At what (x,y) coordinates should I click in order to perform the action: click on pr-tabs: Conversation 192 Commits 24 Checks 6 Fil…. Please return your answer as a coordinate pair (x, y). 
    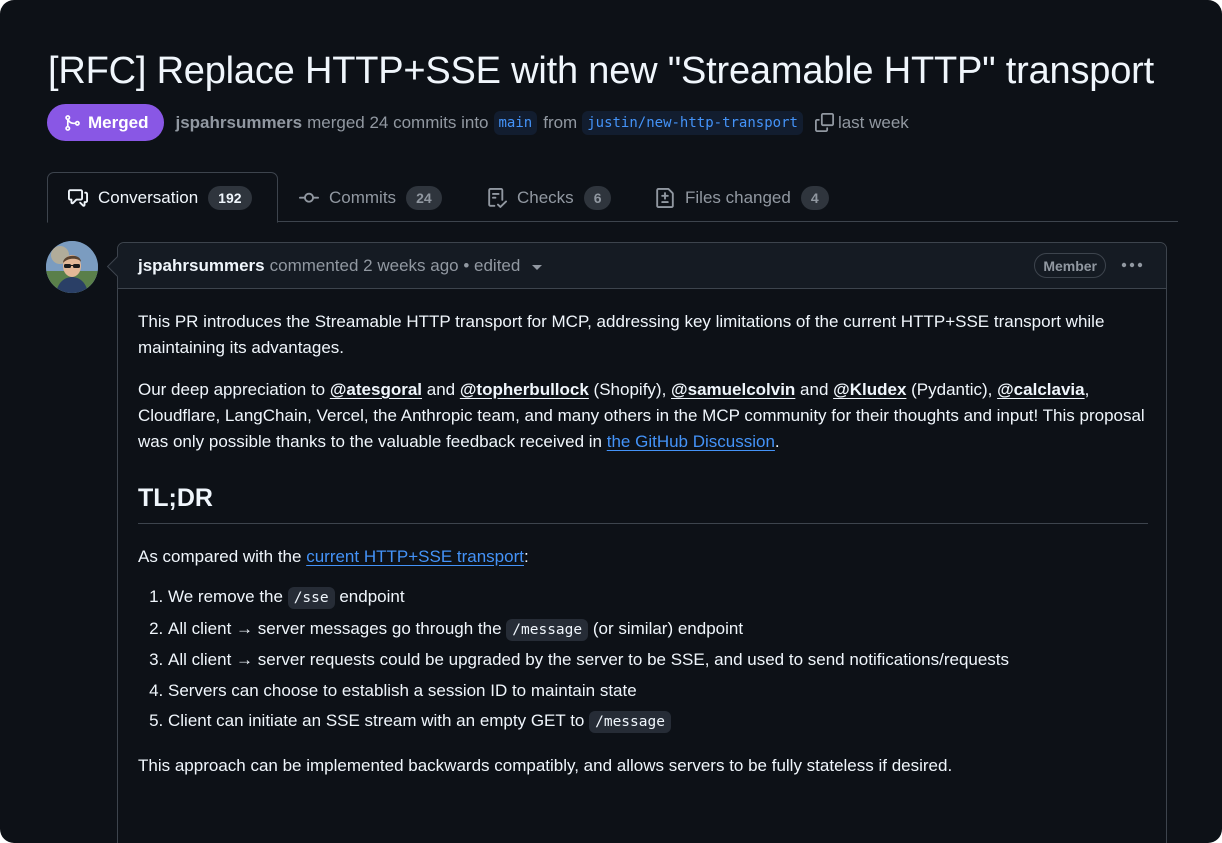
    Looking at the image, I should click on (612, 197).